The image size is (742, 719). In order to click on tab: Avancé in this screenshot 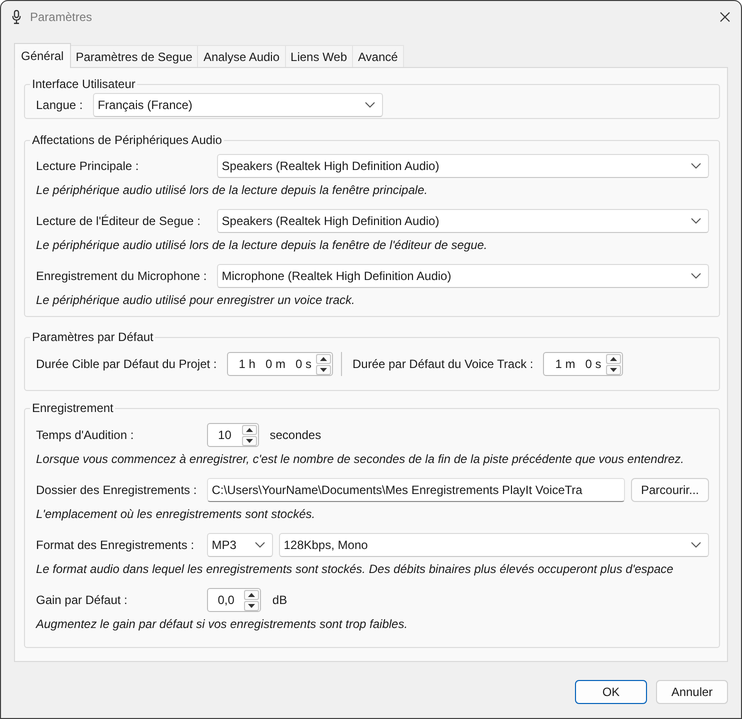, I will do `click(378, 56)`.